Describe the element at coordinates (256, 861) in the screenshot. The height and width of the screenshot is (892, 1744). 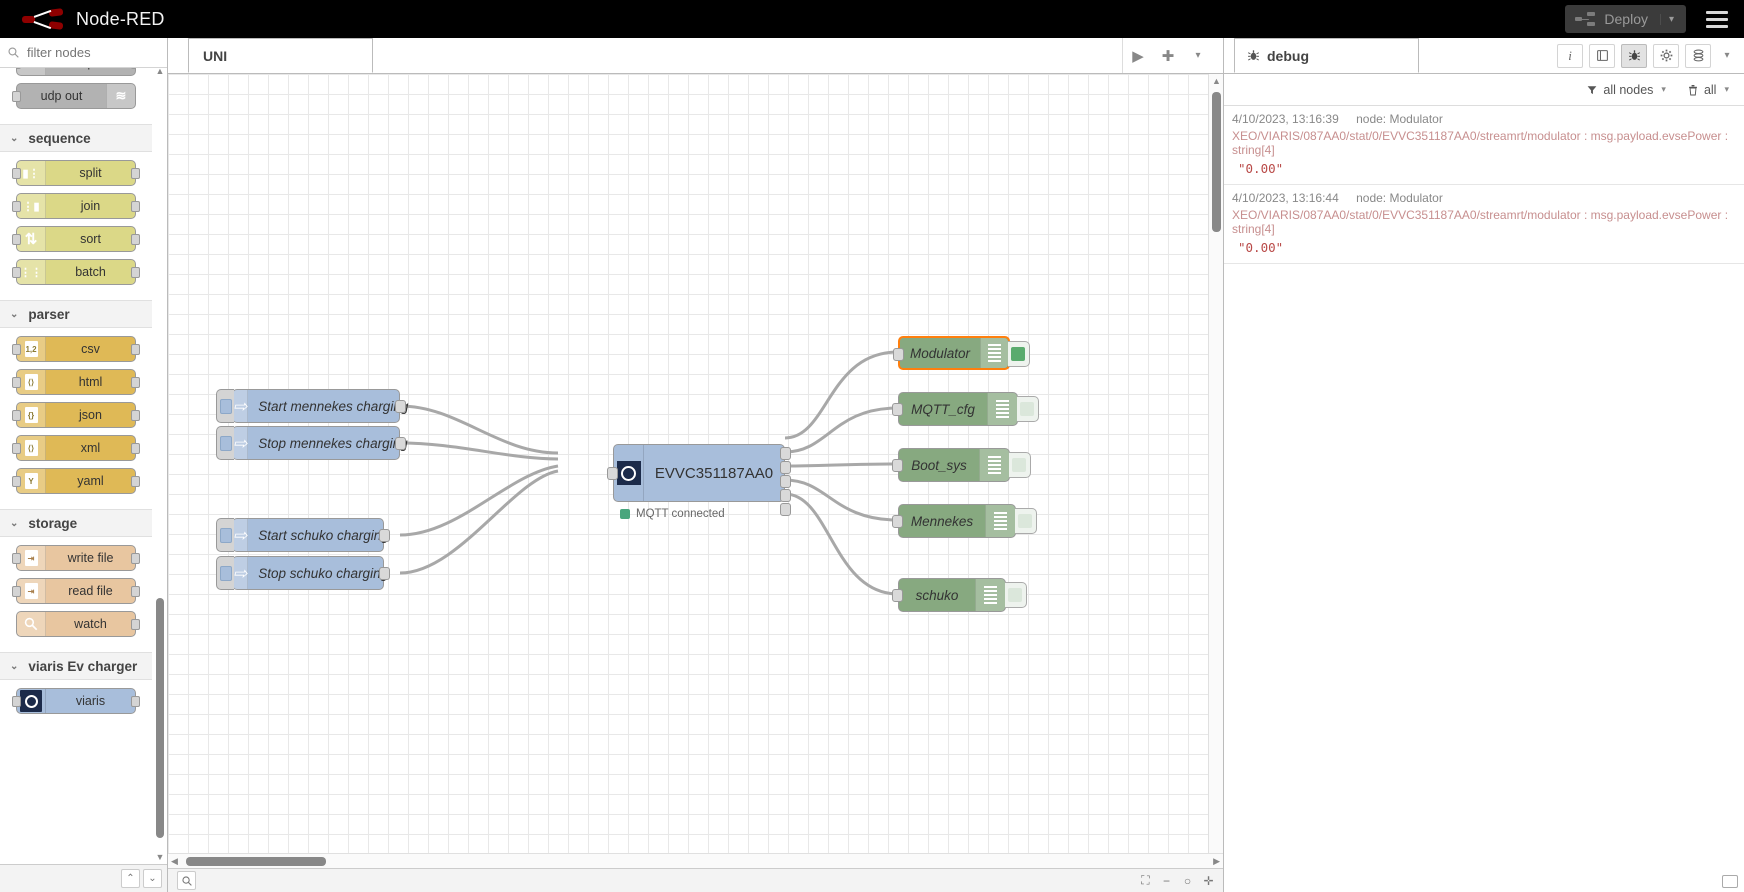
I see `canvas-horizontal-scrollbar-thumb` at that location.